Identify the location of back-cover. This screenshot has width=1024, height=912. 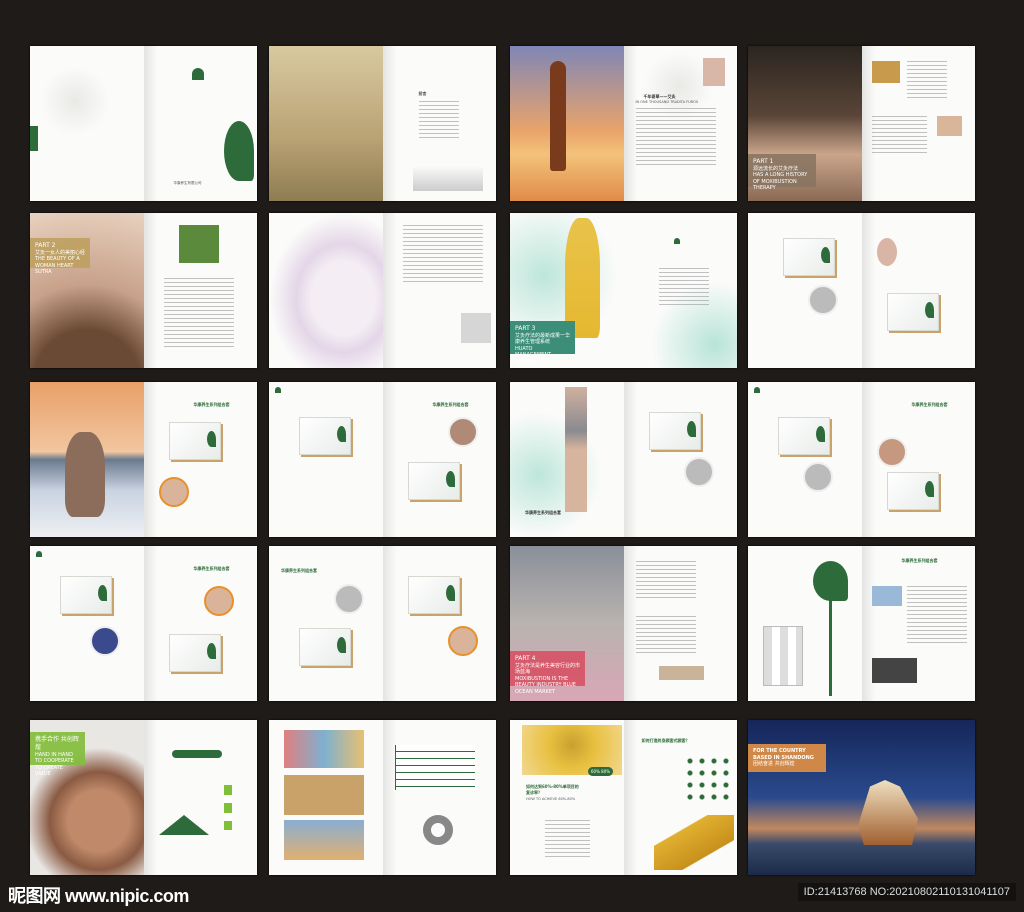
(87, 123).